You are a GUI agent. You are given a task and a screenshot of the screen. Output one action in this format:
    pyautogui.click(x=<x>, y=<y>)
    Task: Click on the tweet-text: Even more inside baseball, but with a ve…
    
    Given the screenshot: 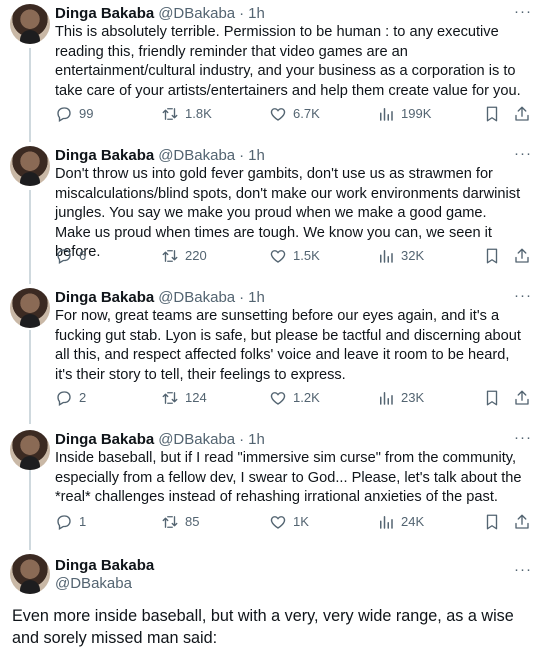 What is the action you would take?
    pyautogui.click(x=263, y=627)
    